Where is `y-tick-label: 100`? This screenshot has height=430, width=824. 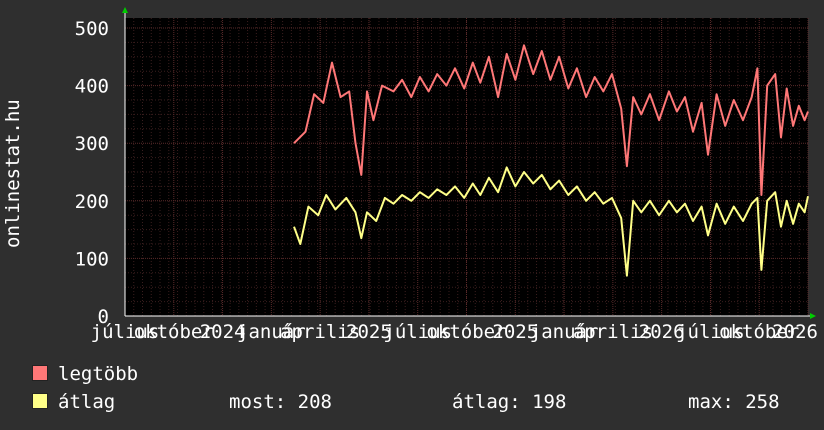 y-tick-label: 100 is located at coordinates (92, 259).